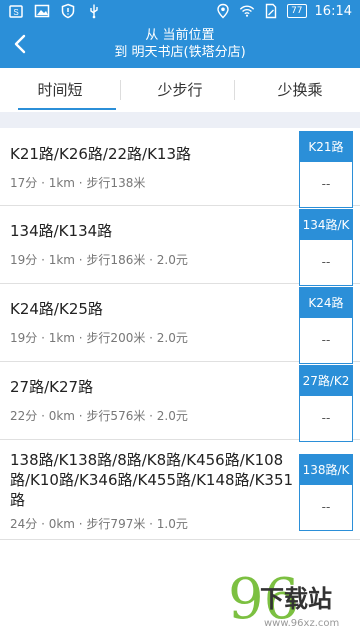  I want to click on shield-icon, so click(68, 11).